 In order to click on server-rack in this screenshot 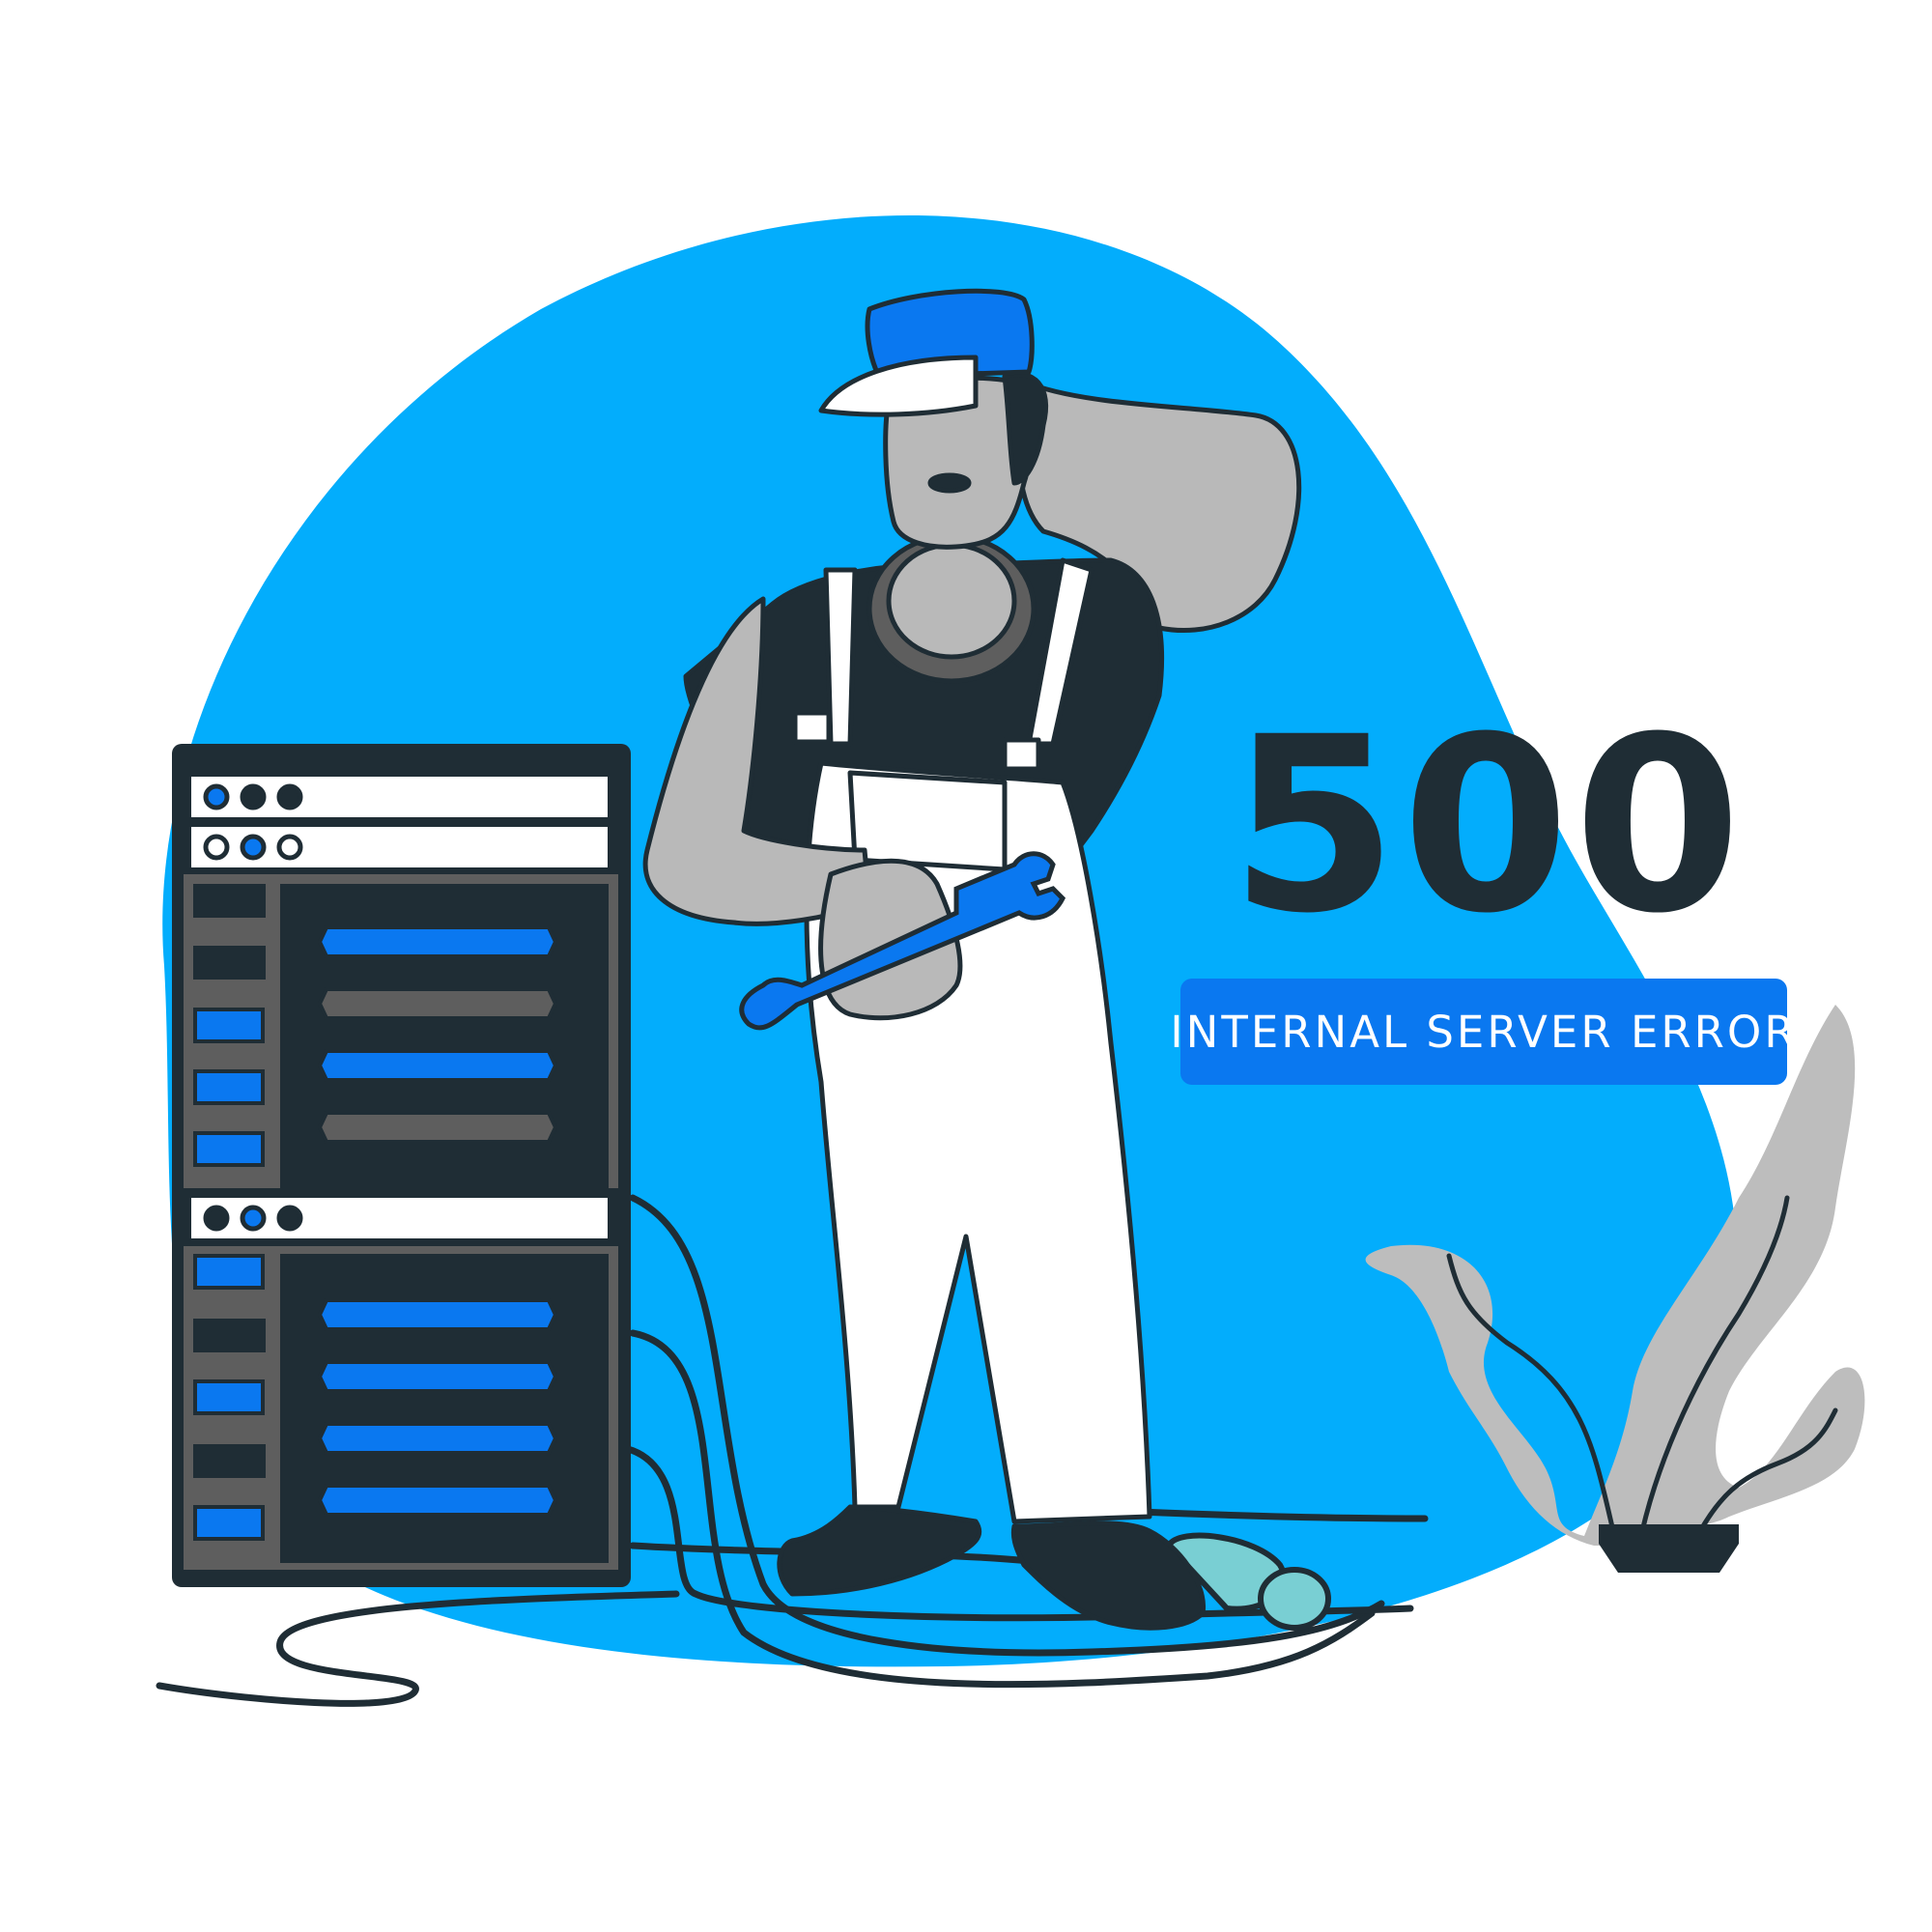, I will do `click(401, 1165)`.